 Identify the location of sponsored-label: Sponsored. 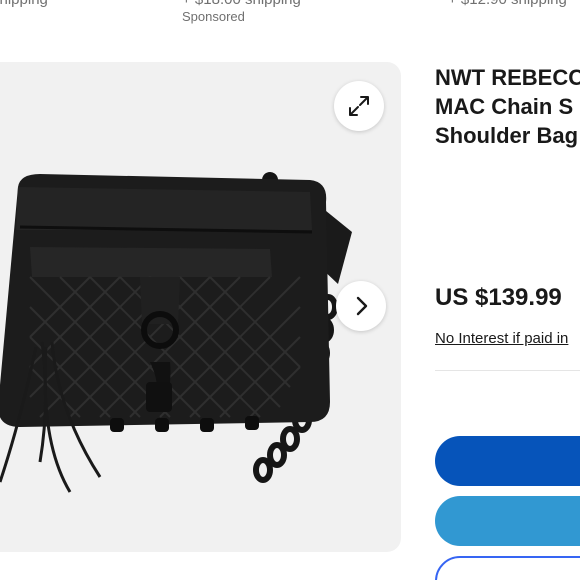
(213, 16).